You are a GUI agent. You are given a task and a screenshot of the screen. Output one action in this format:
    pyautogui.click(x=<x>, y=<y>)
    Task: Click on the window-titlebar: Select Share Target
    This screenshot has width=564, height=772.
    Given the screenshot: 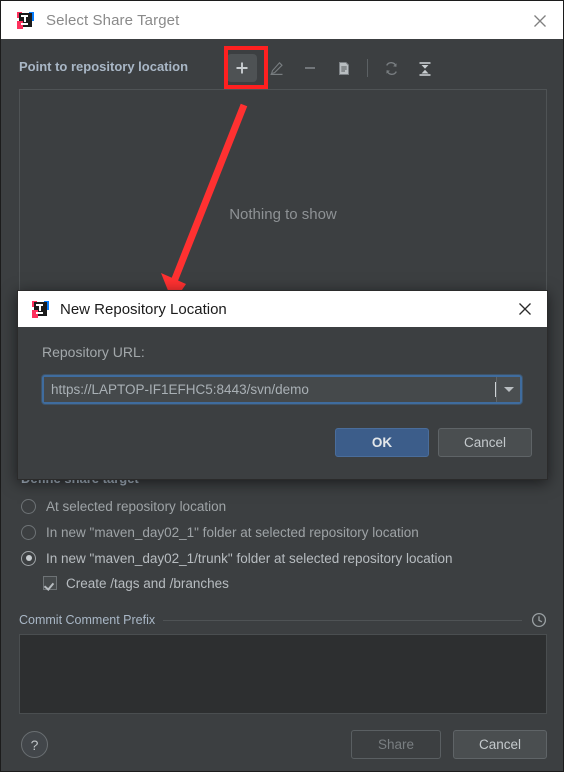 What is the action you would take?
    pyautogui.click(x=282, y=20)
    